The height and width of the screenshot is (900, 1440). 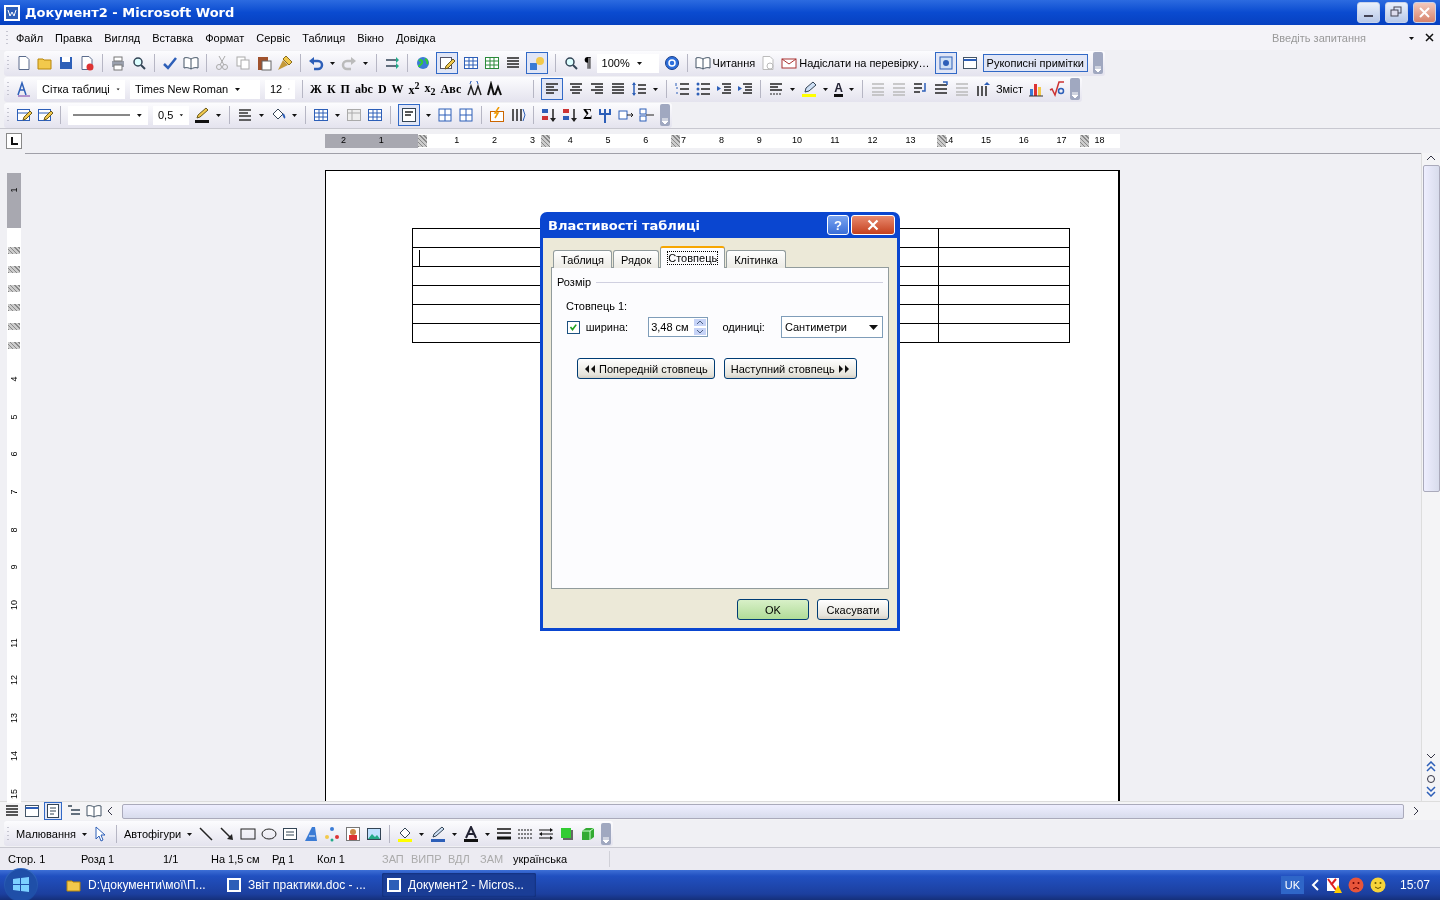 I want to click on format-button: abc, so click(x=363, y=89).